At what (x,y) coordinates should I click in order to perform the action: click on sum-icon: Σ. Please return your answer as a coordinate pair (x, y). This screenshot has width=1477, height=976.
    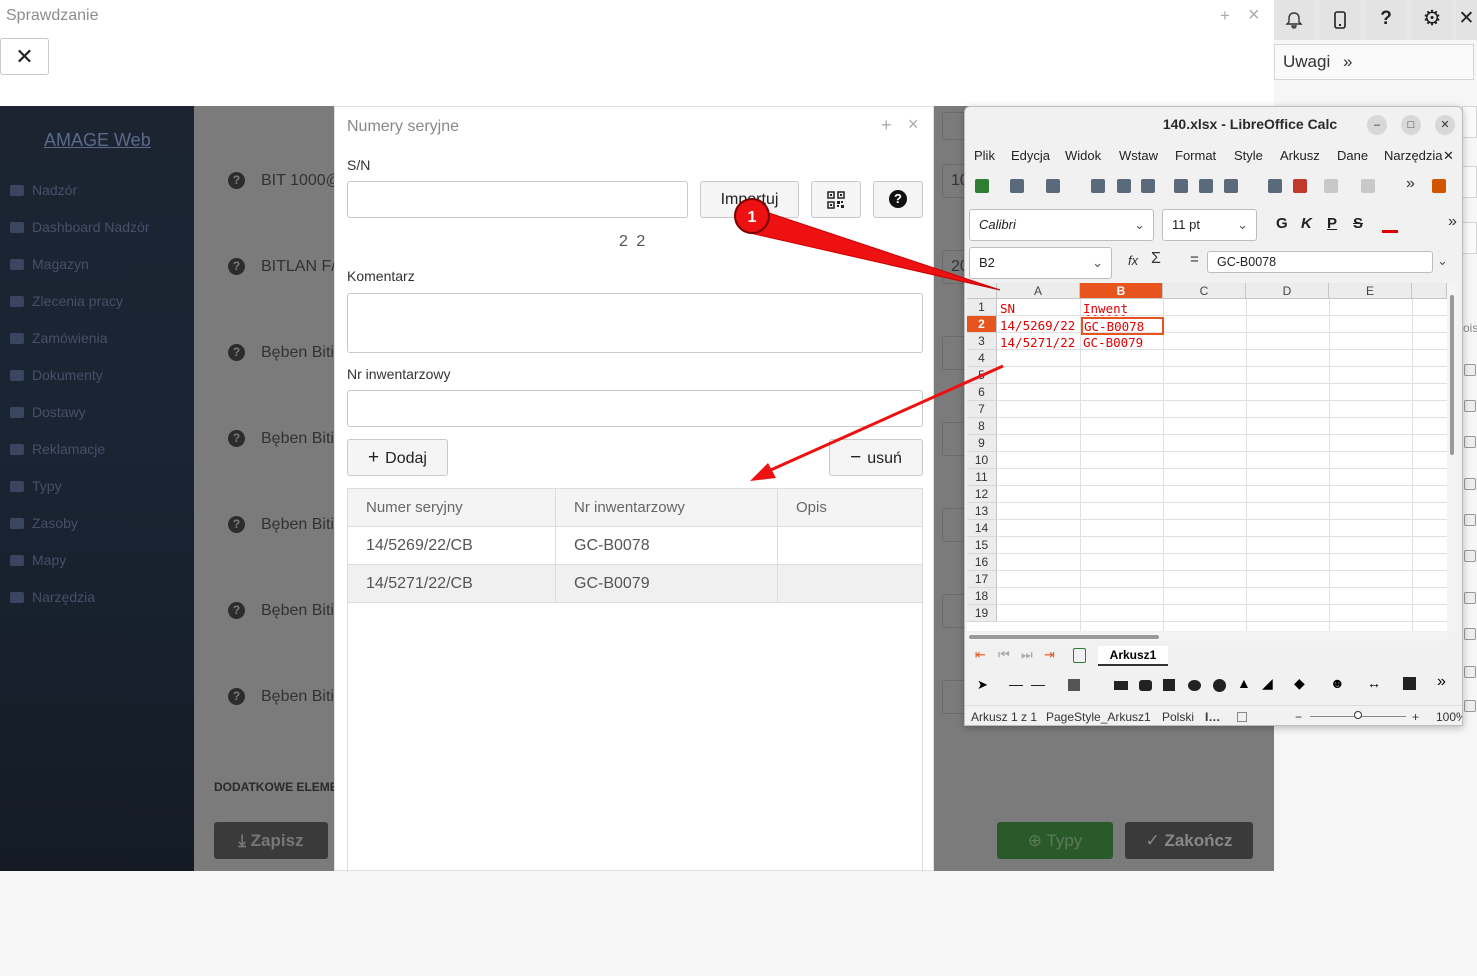
    Looking at the image, I should click on (1156, 259).